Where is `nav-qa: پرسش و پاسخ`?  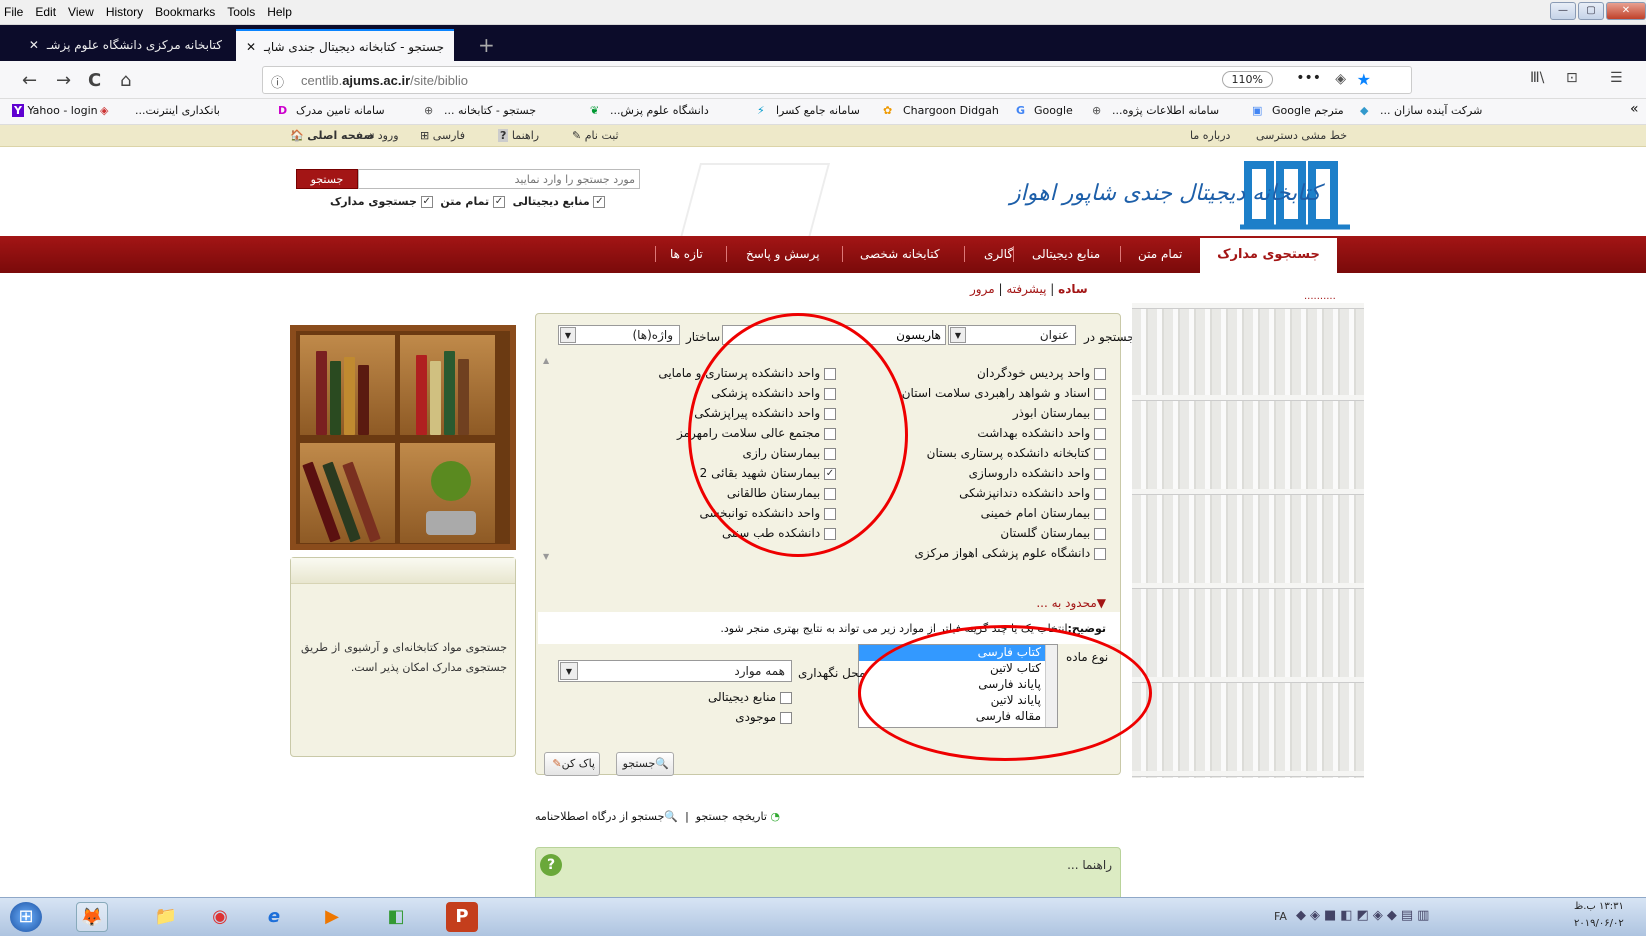
nav-qa: پرسش و پاسخ is located at coordinates (783, 254).